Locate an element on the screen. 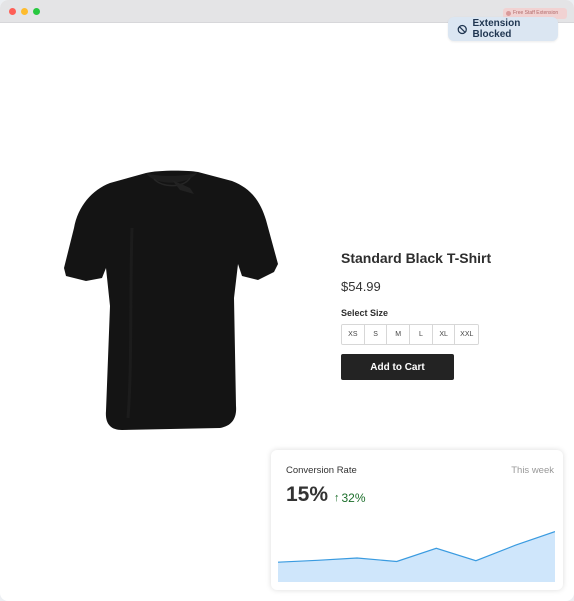 The height and width of the screenshot is (601, 574). size-option-m: M is located at coordinates (399, 334).